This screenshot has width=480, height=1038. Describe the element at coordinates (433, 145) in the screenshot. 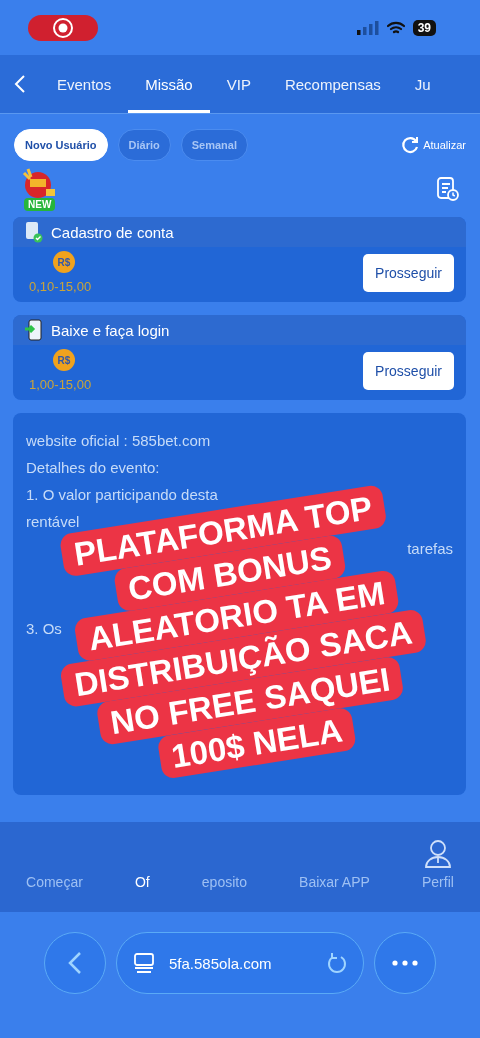

I see `refresh-button: Atualizar` at that location.